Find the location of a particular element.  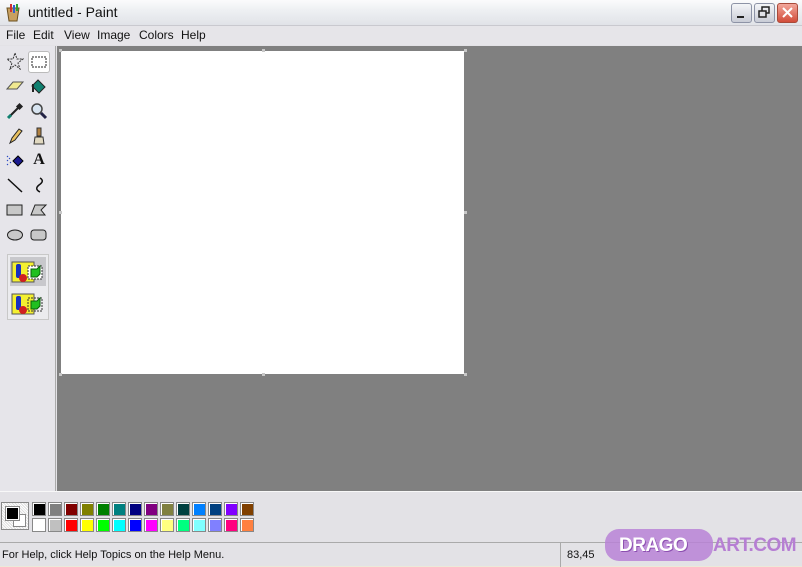

eyedropper-icon is located at coordinates (15, 111).